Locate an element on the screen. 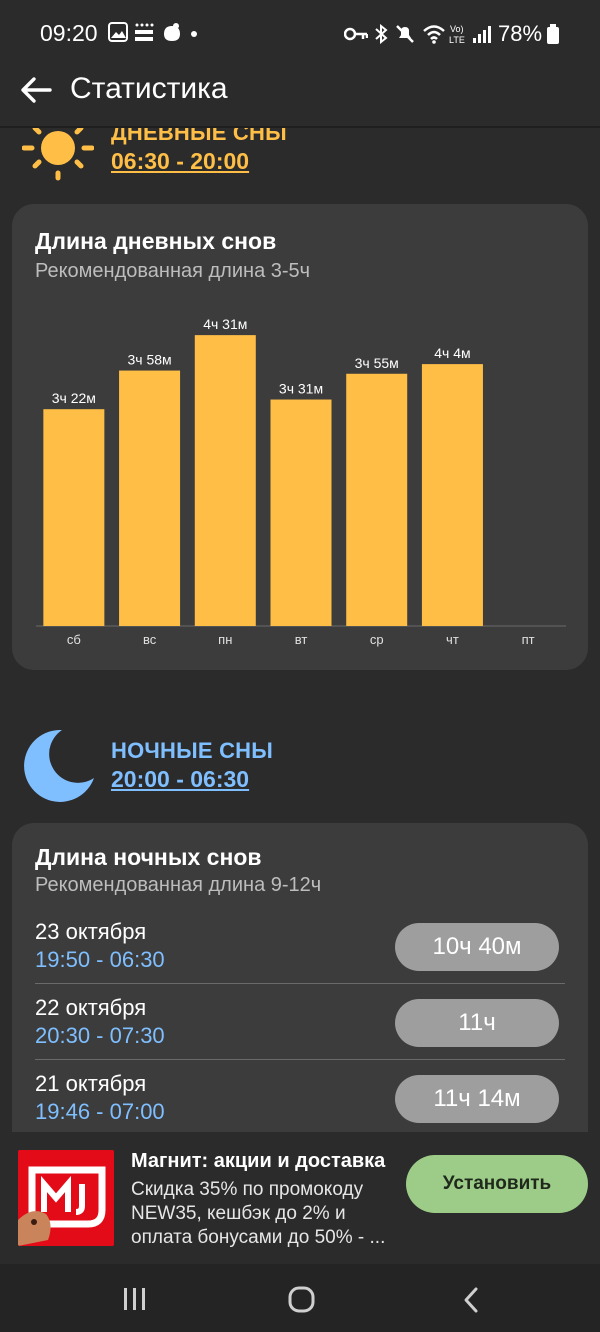 Image resolution: width=600 pixels, height=1332 pixels. signal-icon is located at coordinates (482, 34).